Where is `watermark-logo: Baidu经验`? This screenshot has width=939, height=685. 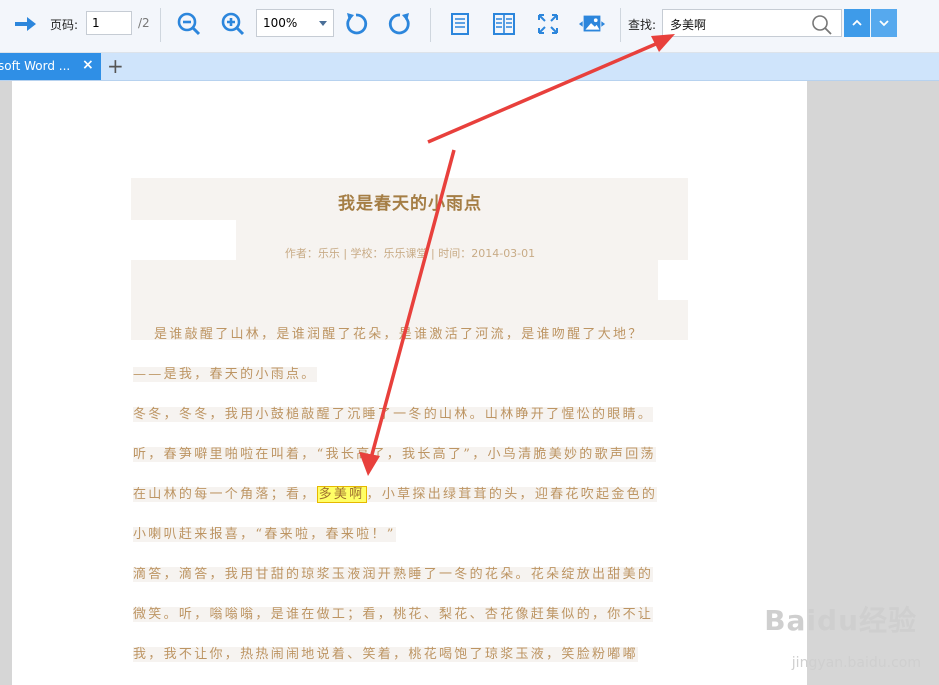
watermark-logo: Baidu经验 is located at coordinates (840, 620).